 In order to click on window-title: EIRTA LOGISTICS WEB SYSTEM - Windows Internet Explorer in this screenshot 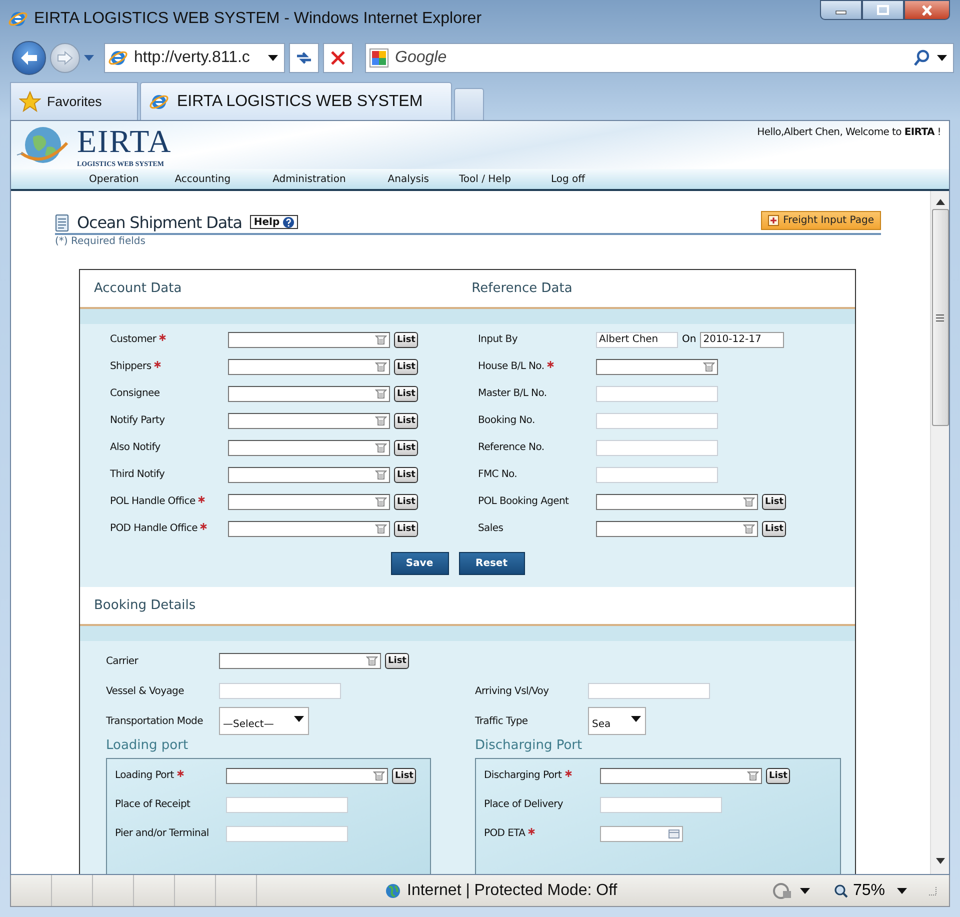, I will do `click(258, 19)`.